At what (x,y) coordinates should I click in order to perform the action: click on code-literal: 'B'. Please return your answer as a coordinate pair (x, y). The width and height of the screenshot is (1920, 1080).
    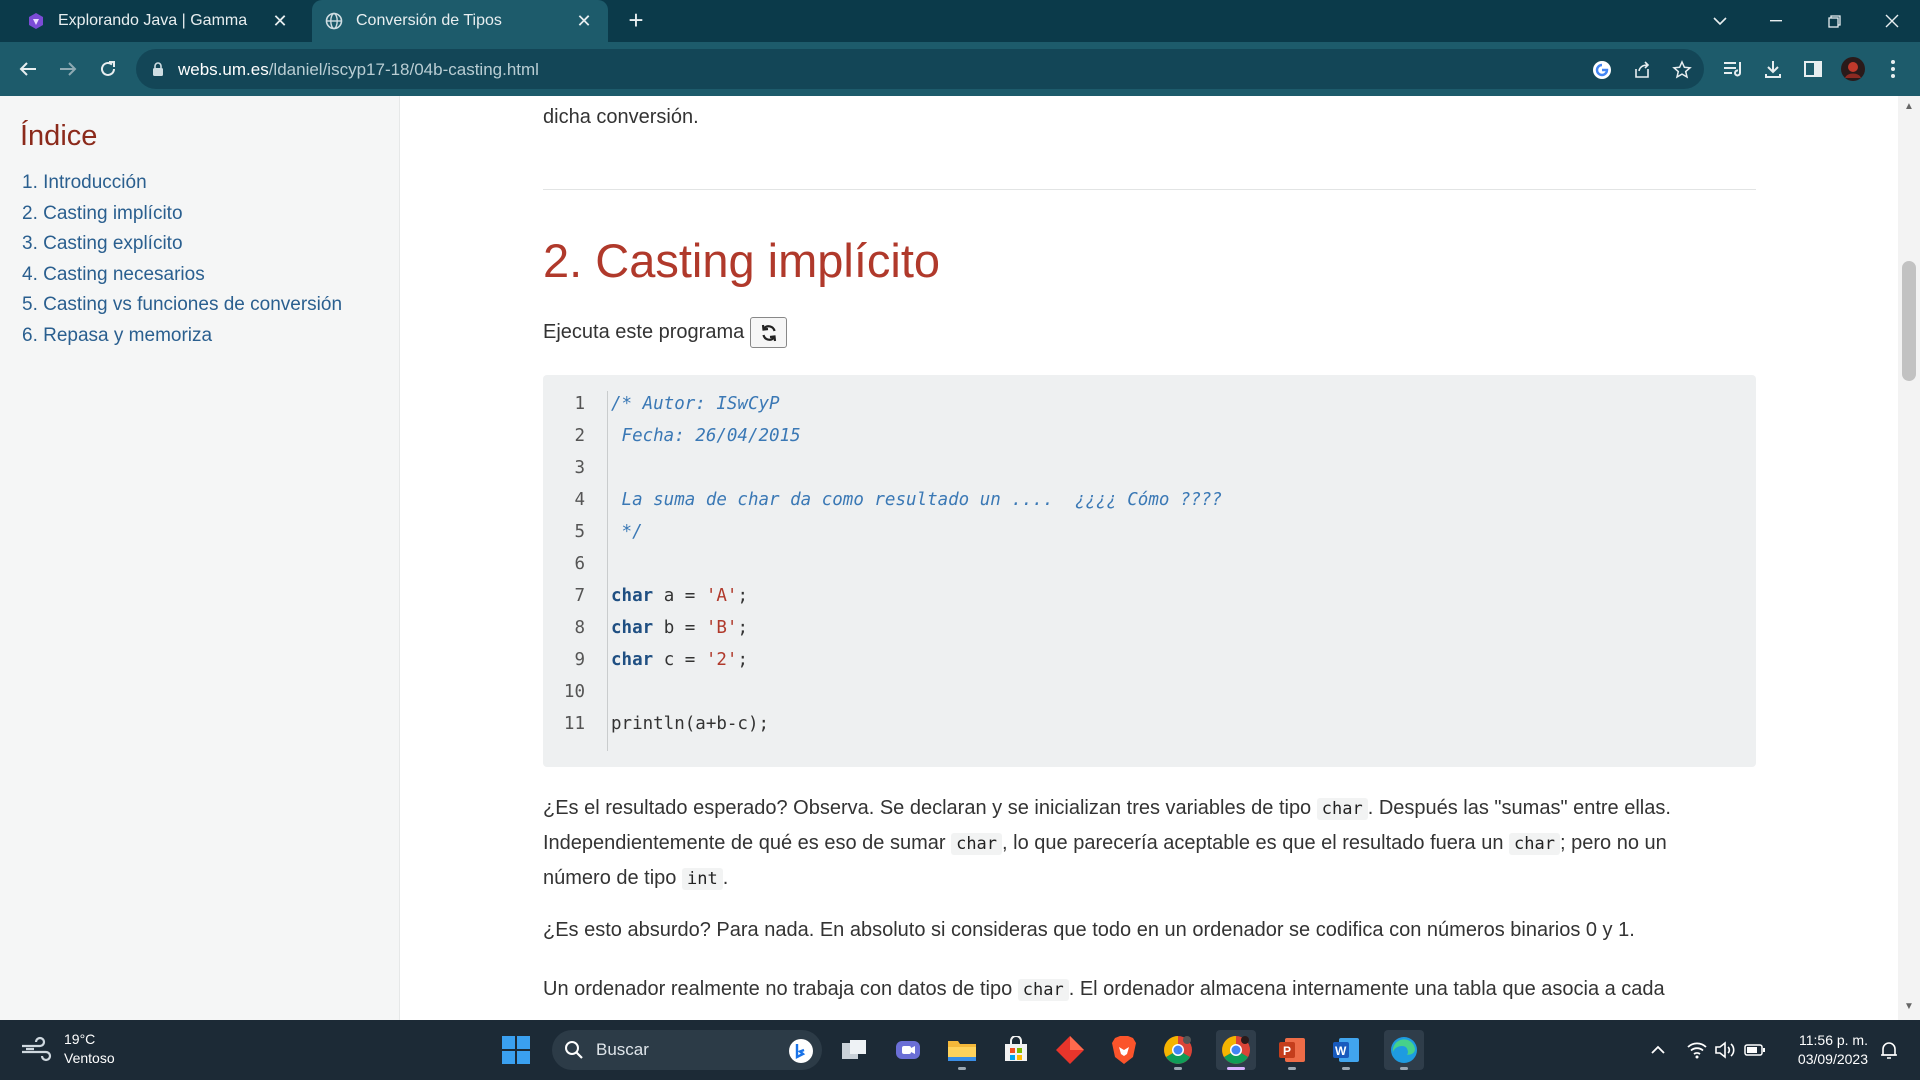
    Looking at the image, I should click on (721, 628).